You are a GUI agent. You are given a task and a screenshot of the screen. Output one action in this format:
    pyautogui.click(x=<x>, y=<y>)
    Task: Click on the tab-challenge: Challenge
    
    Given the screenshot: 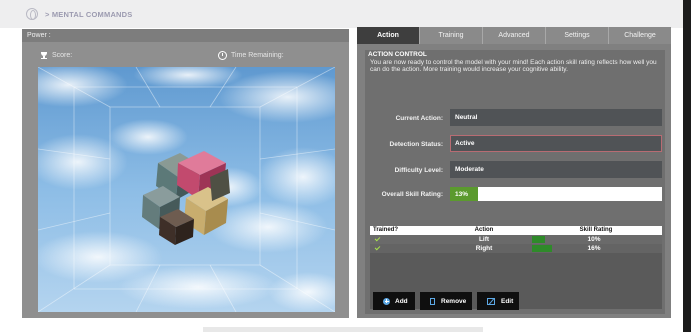 What is the action you would take?
    pyautogui.click(x=640, y=35)
    